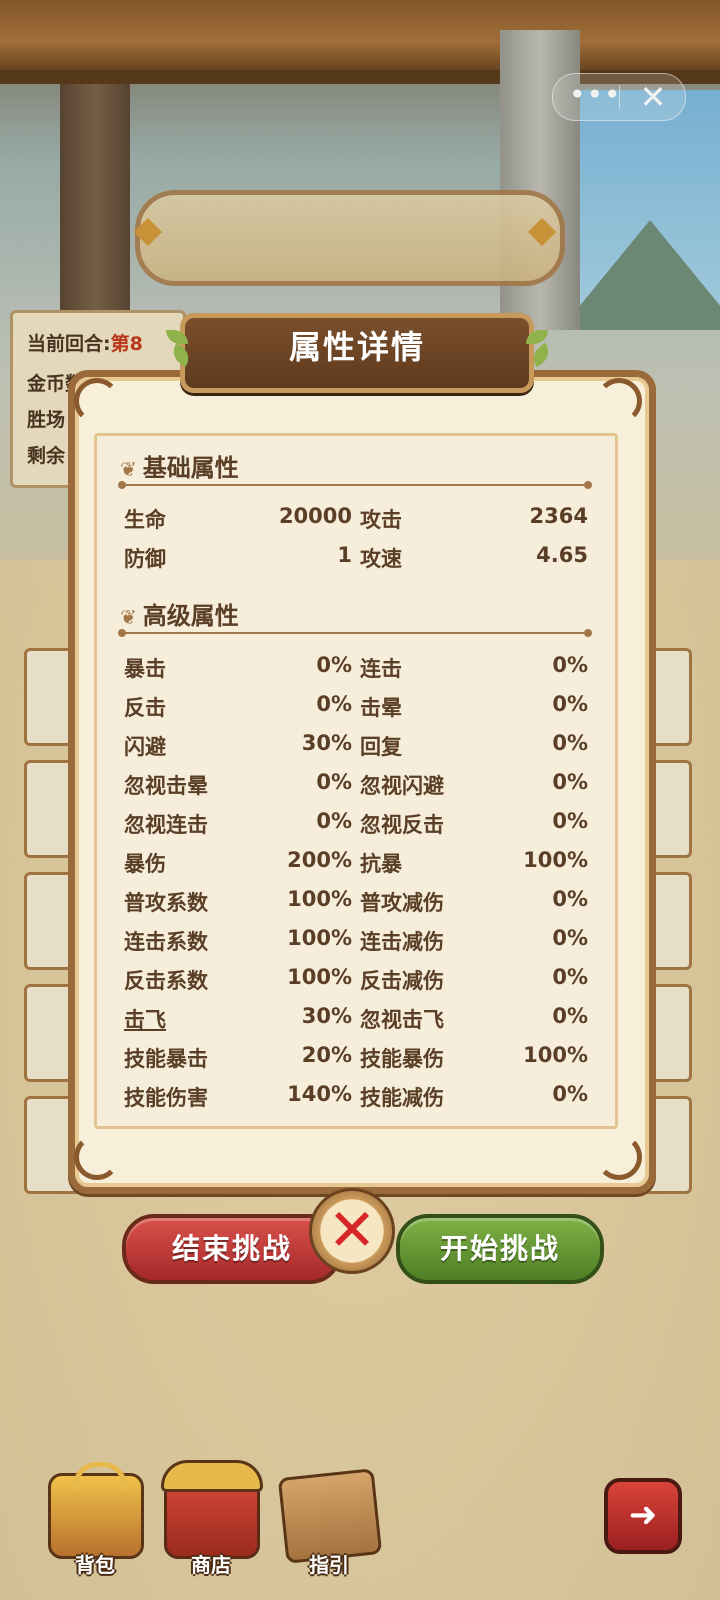  I want to click on stat-label: 暴伤, so click(145, 864).